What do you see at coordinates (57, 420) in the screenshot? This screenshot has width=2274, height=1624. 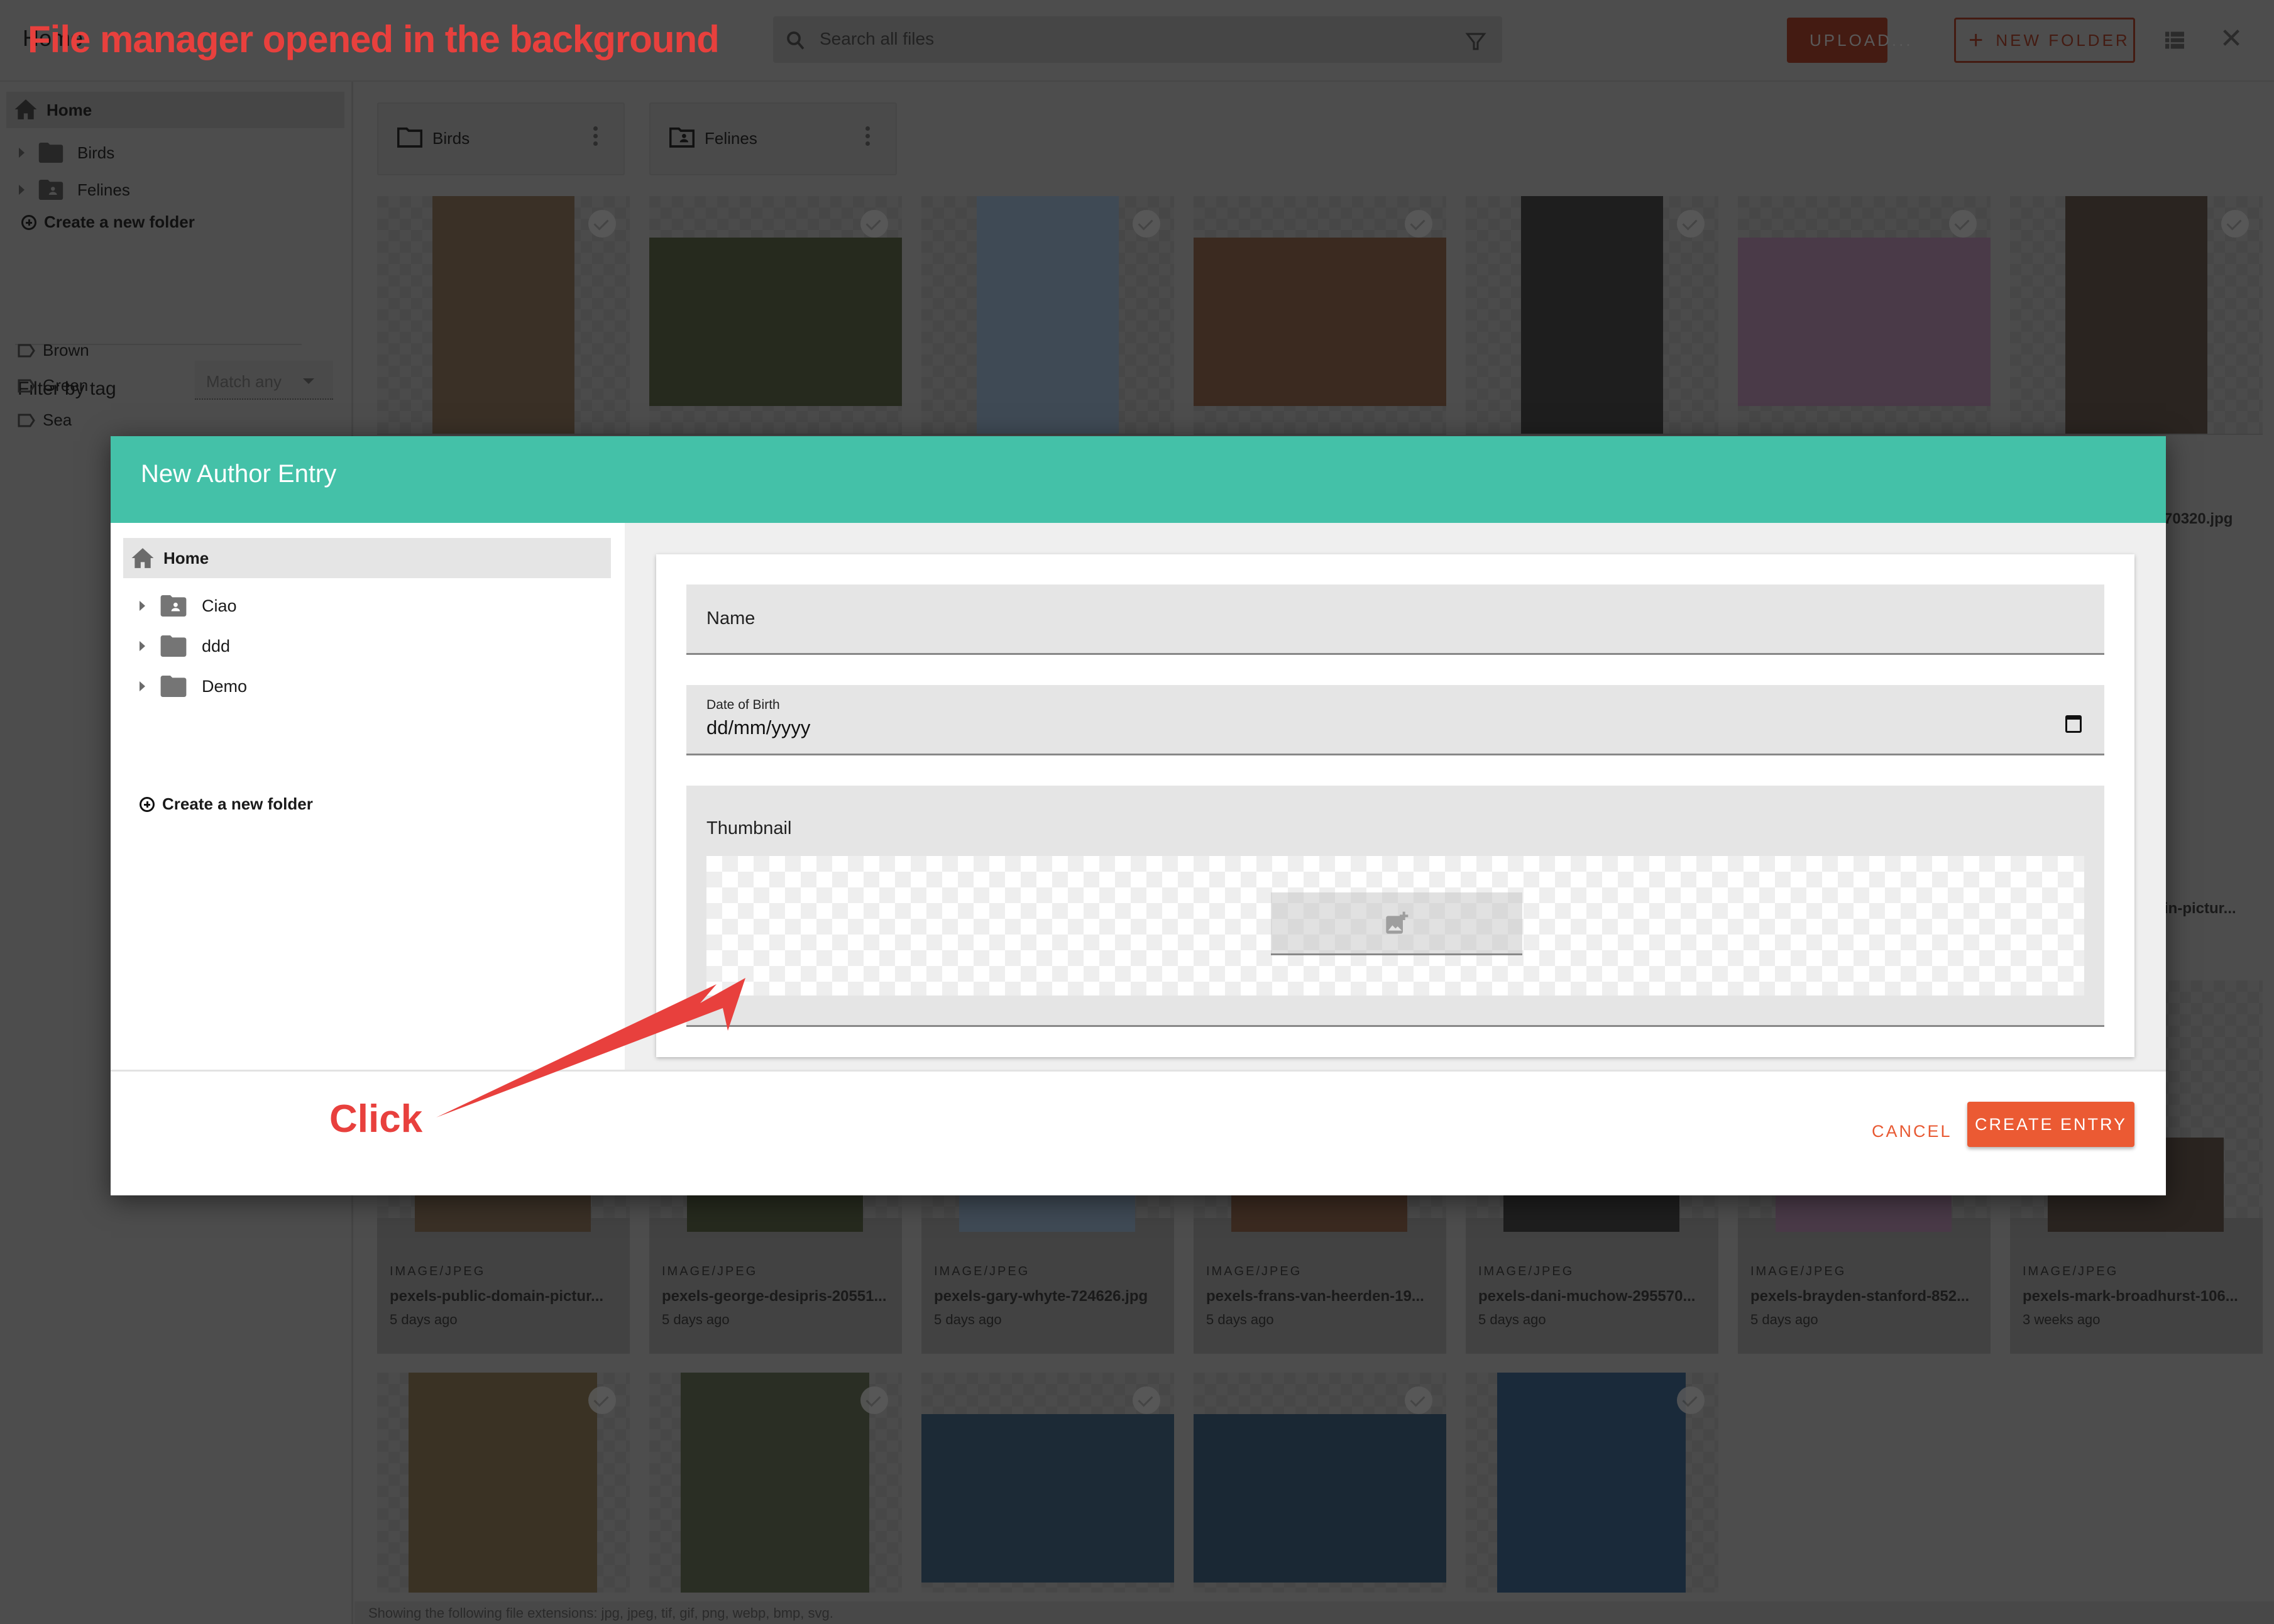 I see `tag-label: Sea` at bounding box center [57, 420].